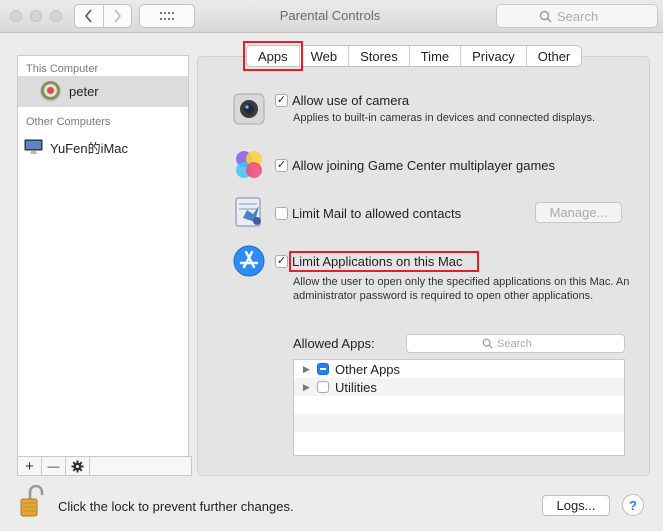 The height and width of the screenshot is (531, 663). What do you see at coordinates (36, 16) in the screenshot?
I see `minimize-window-button` at bounding box center [36, 16].